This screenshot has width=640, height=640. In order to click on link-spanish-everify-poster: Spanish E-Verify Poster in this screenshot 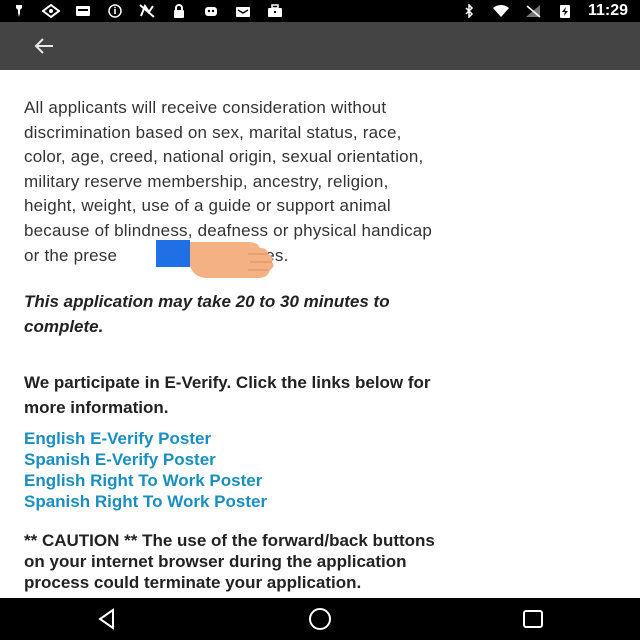, I will do `click(320, 459)`.